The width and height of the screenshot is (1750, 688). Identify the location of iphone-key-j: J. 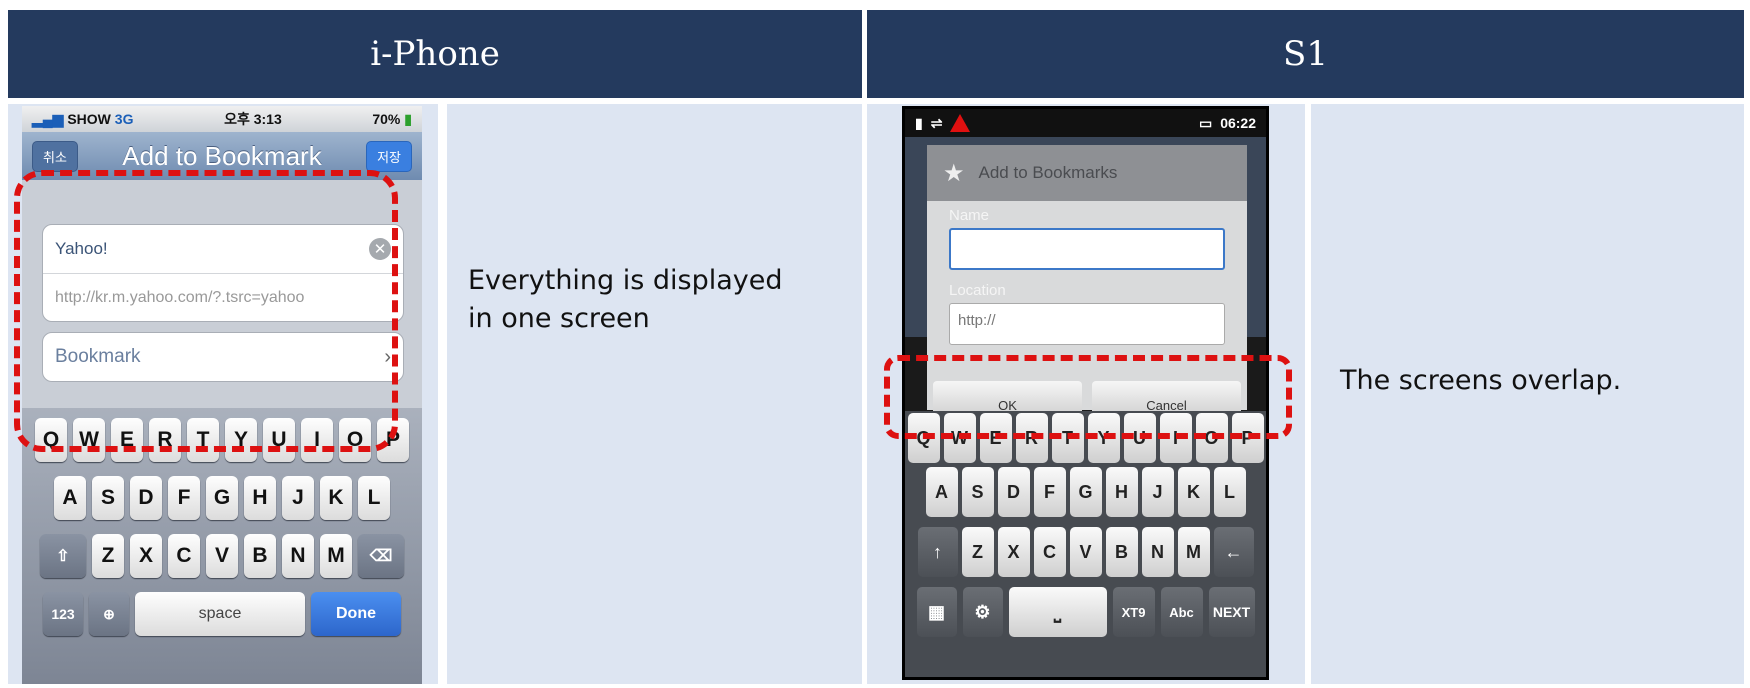
(298, 498).